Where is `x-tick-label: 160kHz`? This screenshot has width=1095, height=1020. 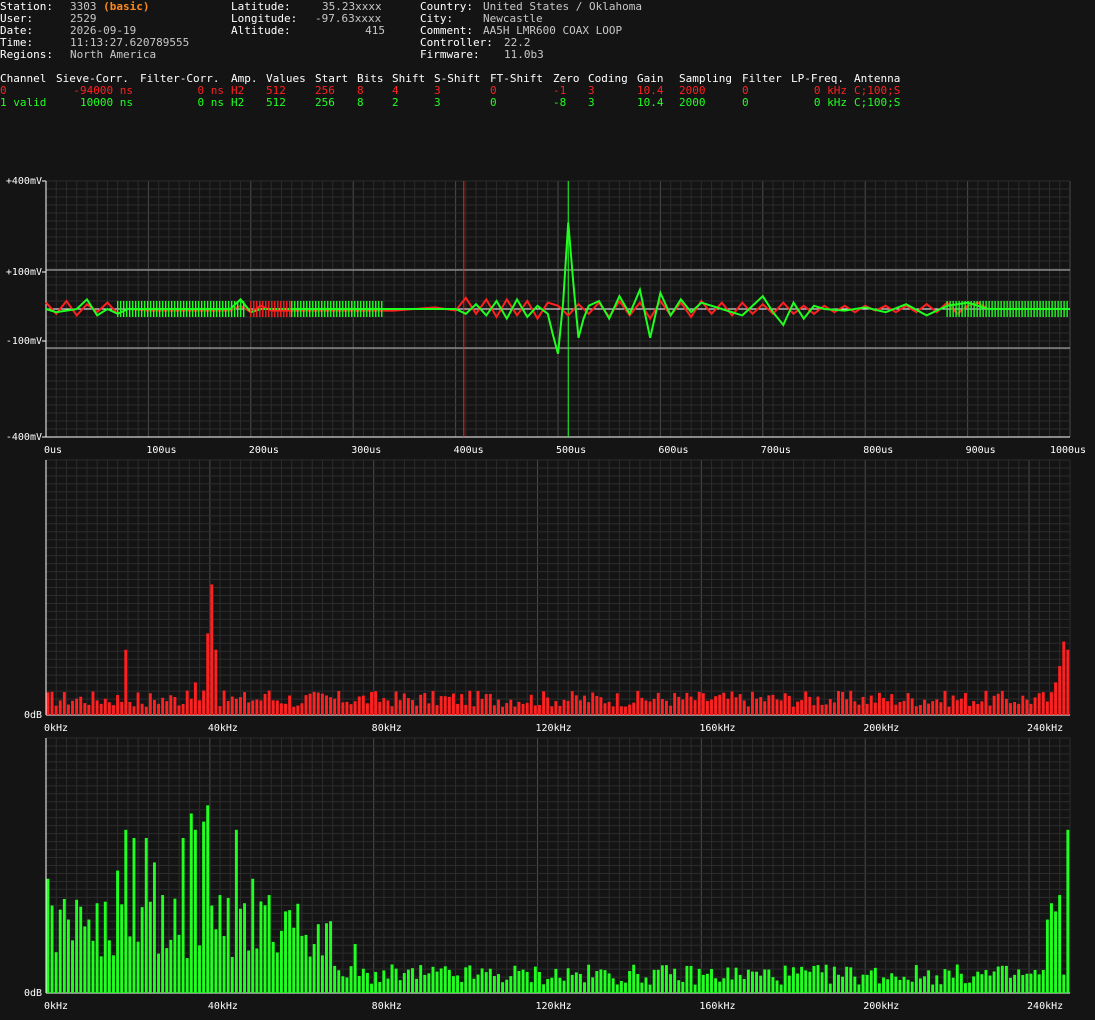 x-tick-label: 160kHz is located at coordinates (717, 1006).